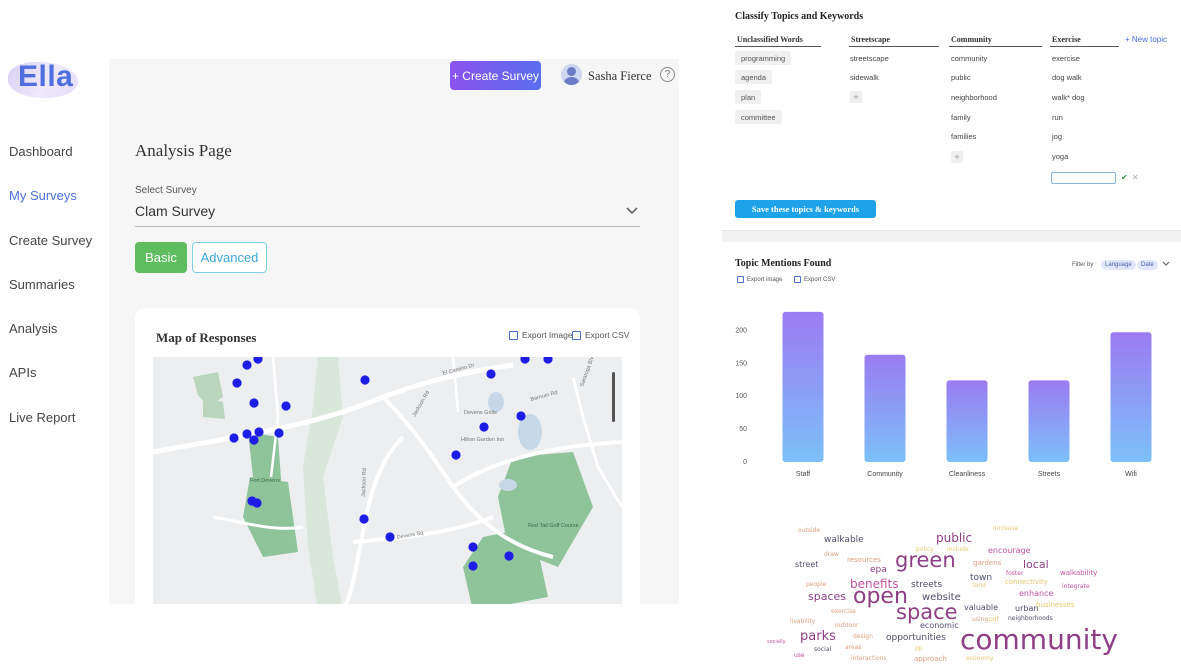 Image resolution: width=1181 pixels, height=665 pixels. Describe the element at coordinates (954, 538) in the screenshot. I see `word-cloud-term: public` at that location.